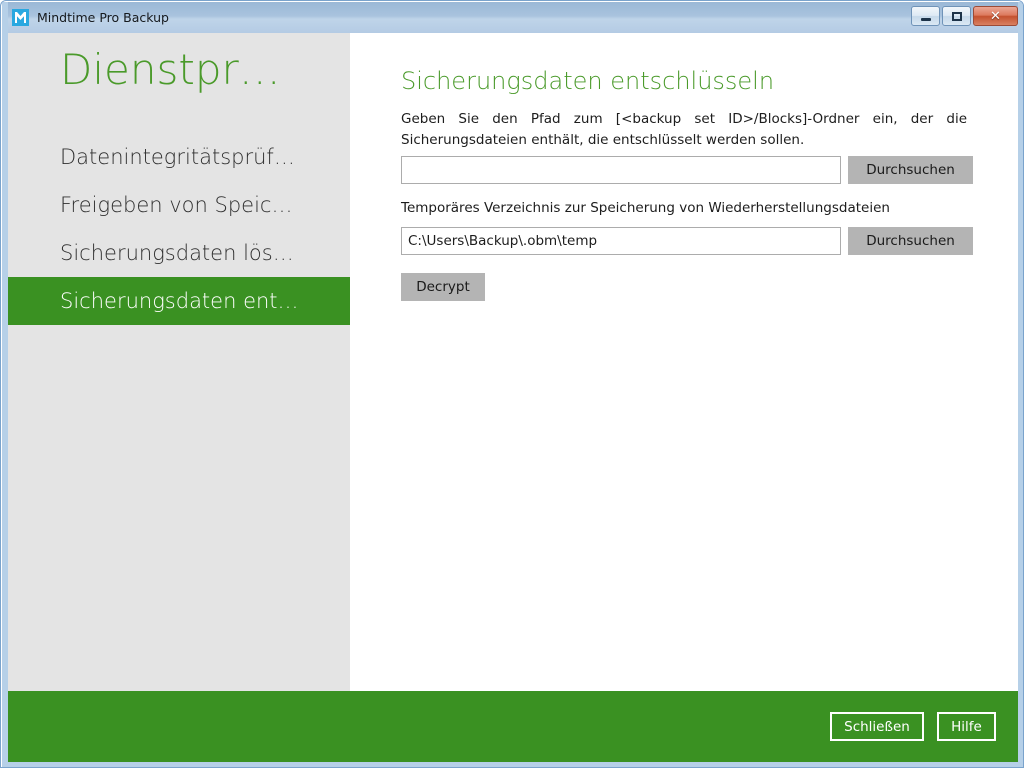 This screenshot has height=768, width=1024. Describe the element at coordinates (588, 81) in the screenshot. I see `page-title: Sicherungsdaten entschlüsseln` at that location.